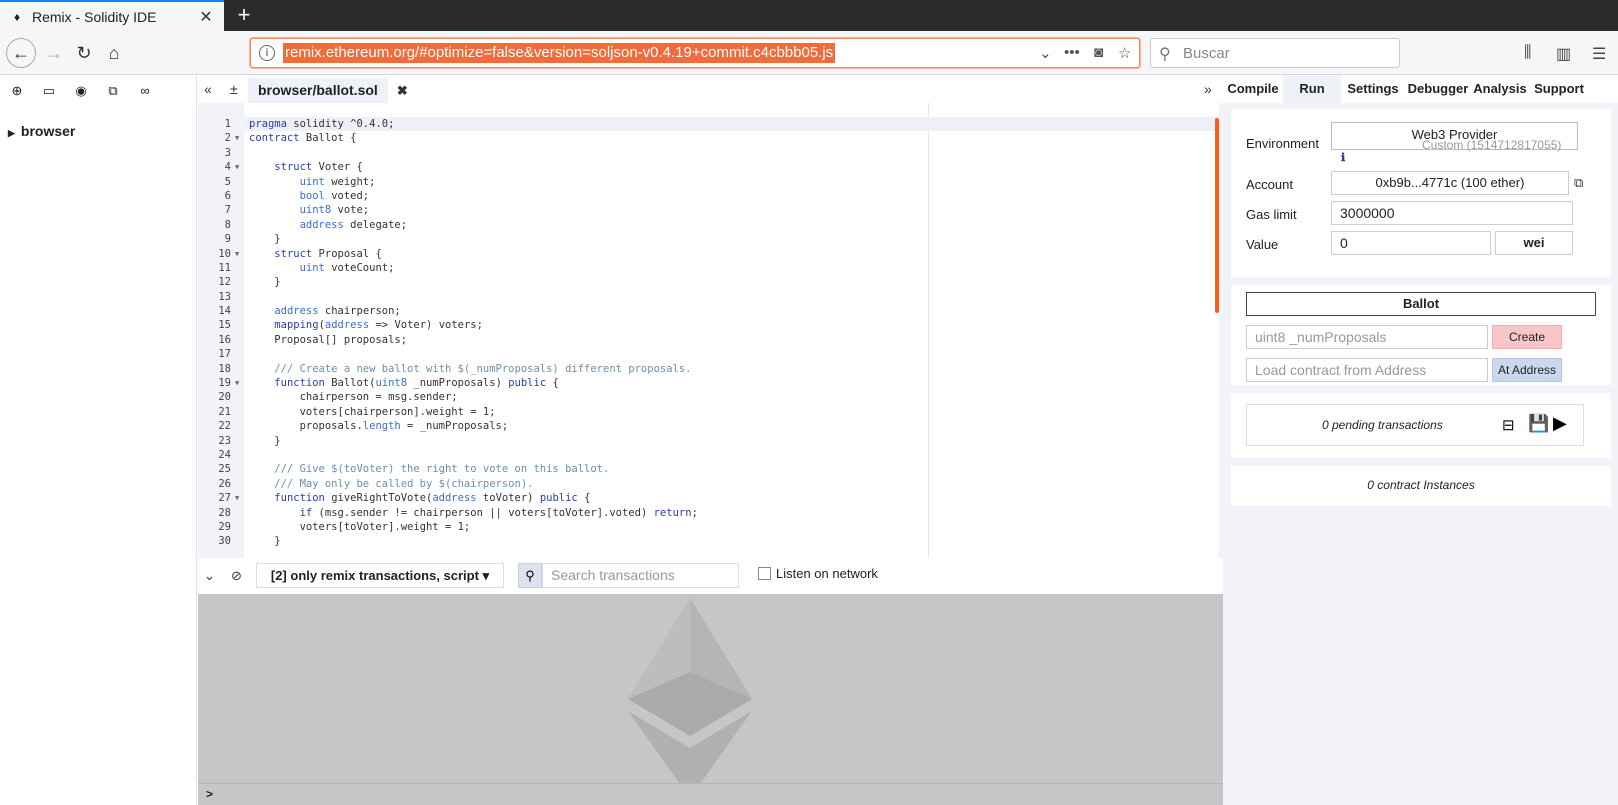 The height and width of the screenshot is (805, 1618). Describe the element at coordinates (1454, 137) in the screenshot. I see `environment-select: Web3 Provider Custom (1514712817055)` at that location.